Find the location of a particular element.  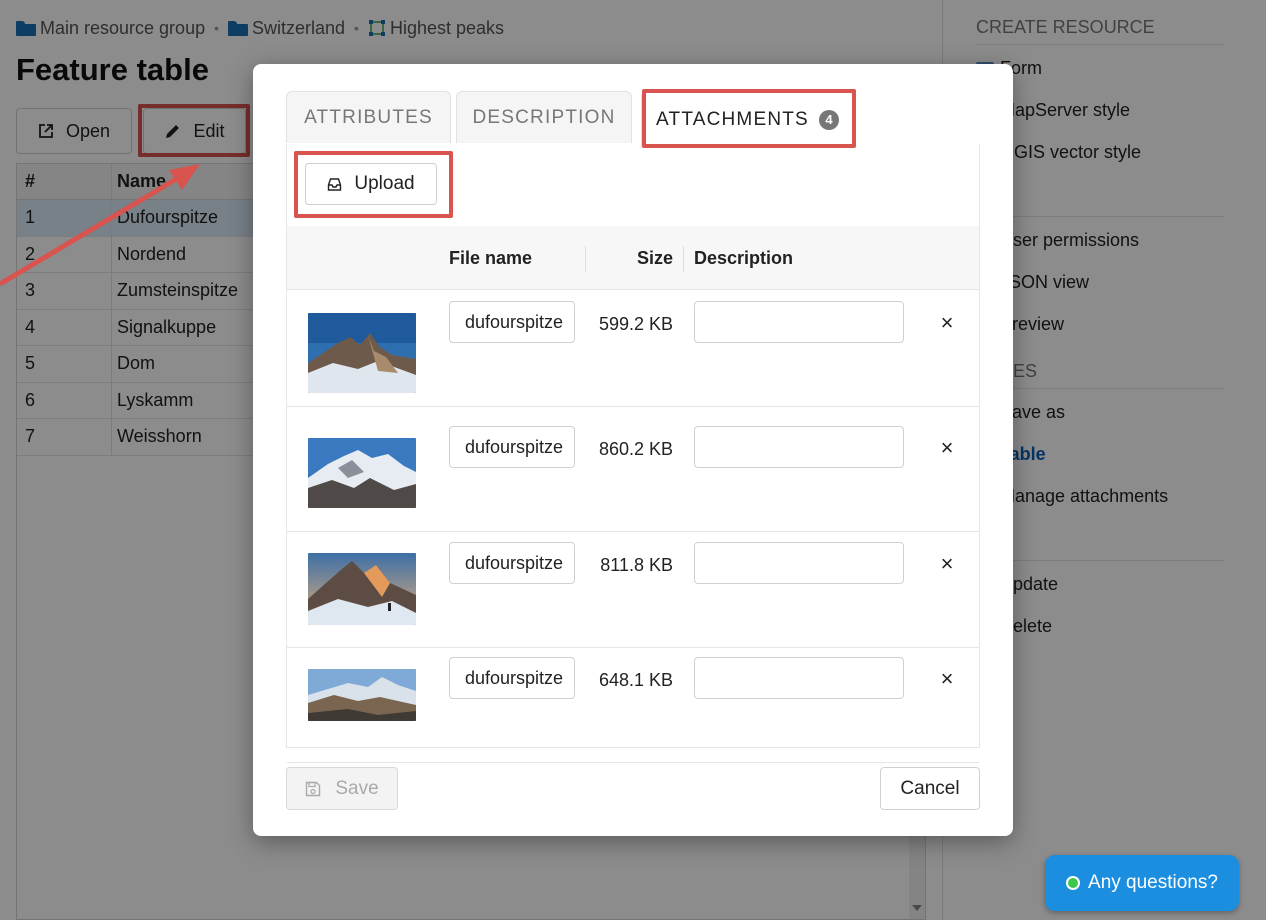

column-header-description: Description is located at coordinates (744, 257).